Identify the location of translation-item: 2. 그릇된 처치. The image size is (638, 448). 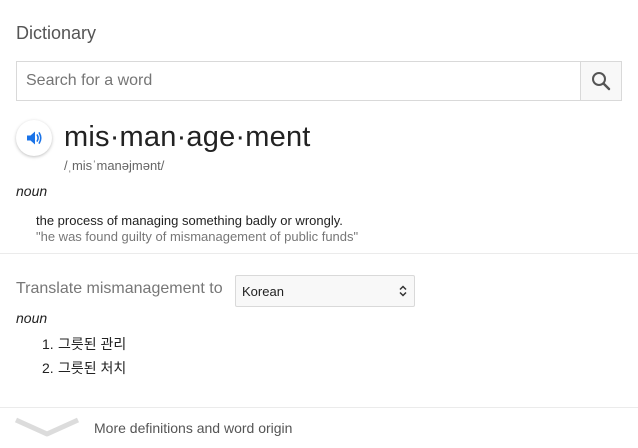
(84, 371).